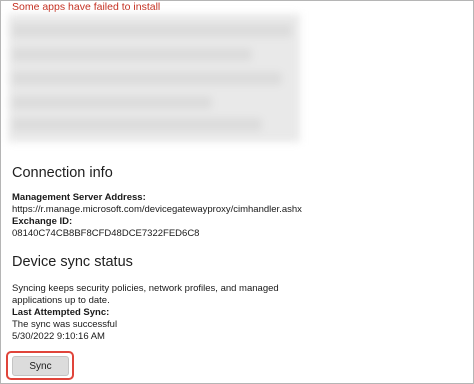 The image size is (474, 384). I want to click on error-banner-text: Some apps have failed to install, so click(86, 7).